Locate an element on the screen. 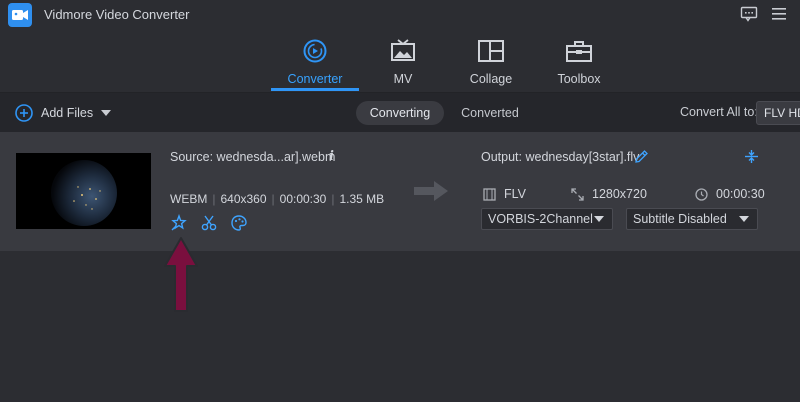  convert-all-format-select: FLV HD is located at coordinates (778, 113).